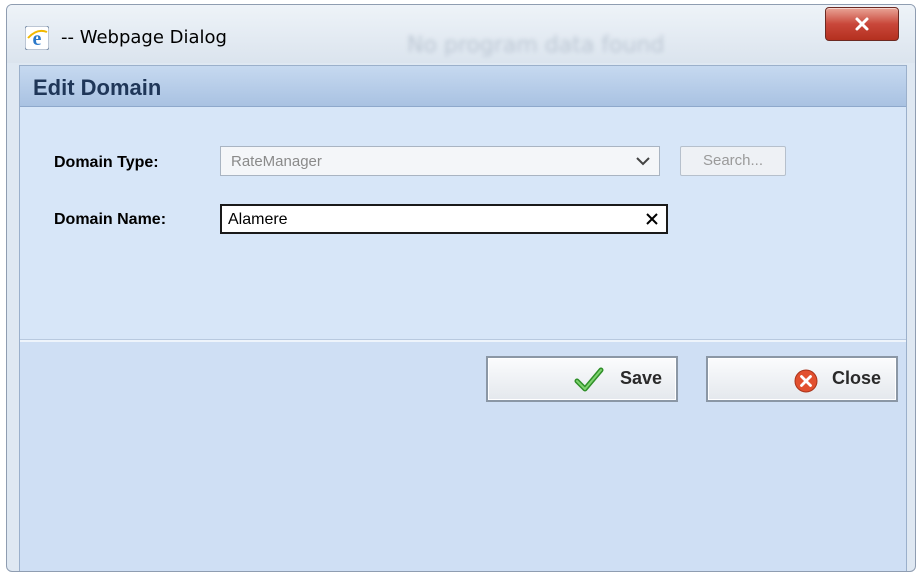 The width and height of the screenshot is (920, 578). Describe the element at coordinates (97, 87) in the screenshot. I see `page-title: Edit Domain` at that location.